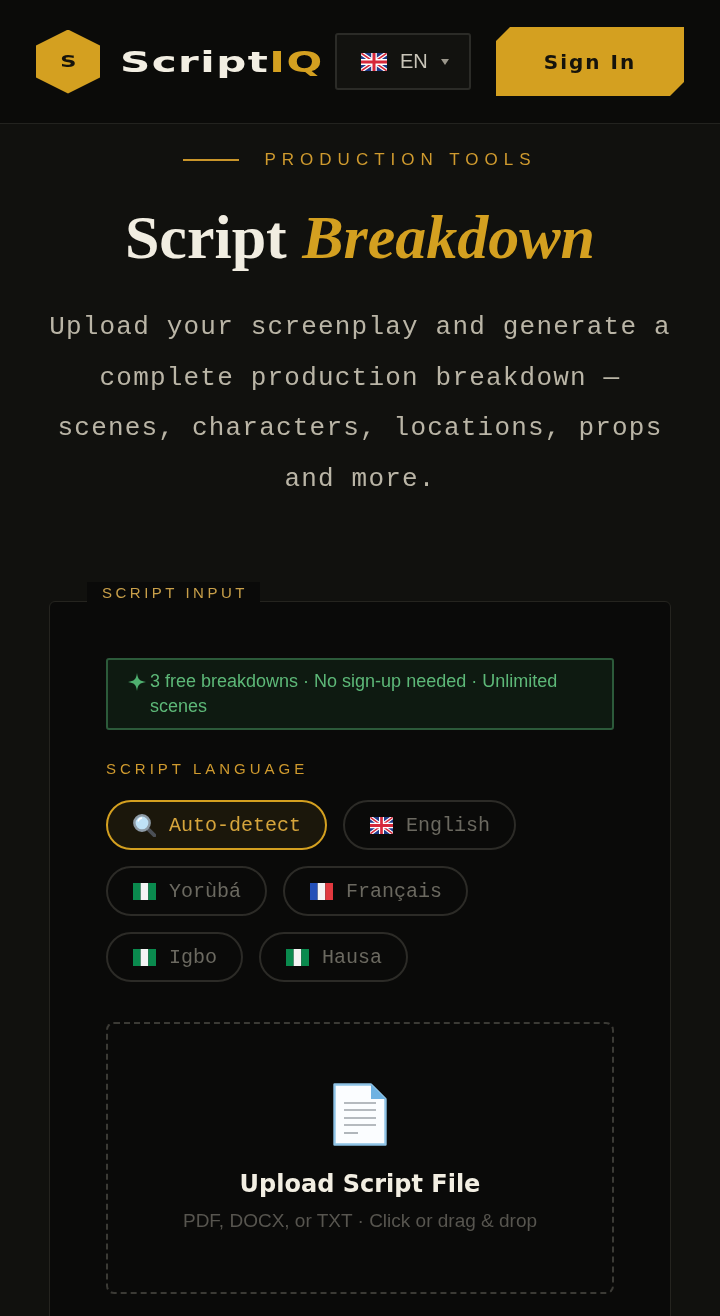 The width and height of the screenshot is (720, 1316). Describe the element at coordinates (590, 61) in the screenshot. I see `sign-in-button: Sign In` at that location.